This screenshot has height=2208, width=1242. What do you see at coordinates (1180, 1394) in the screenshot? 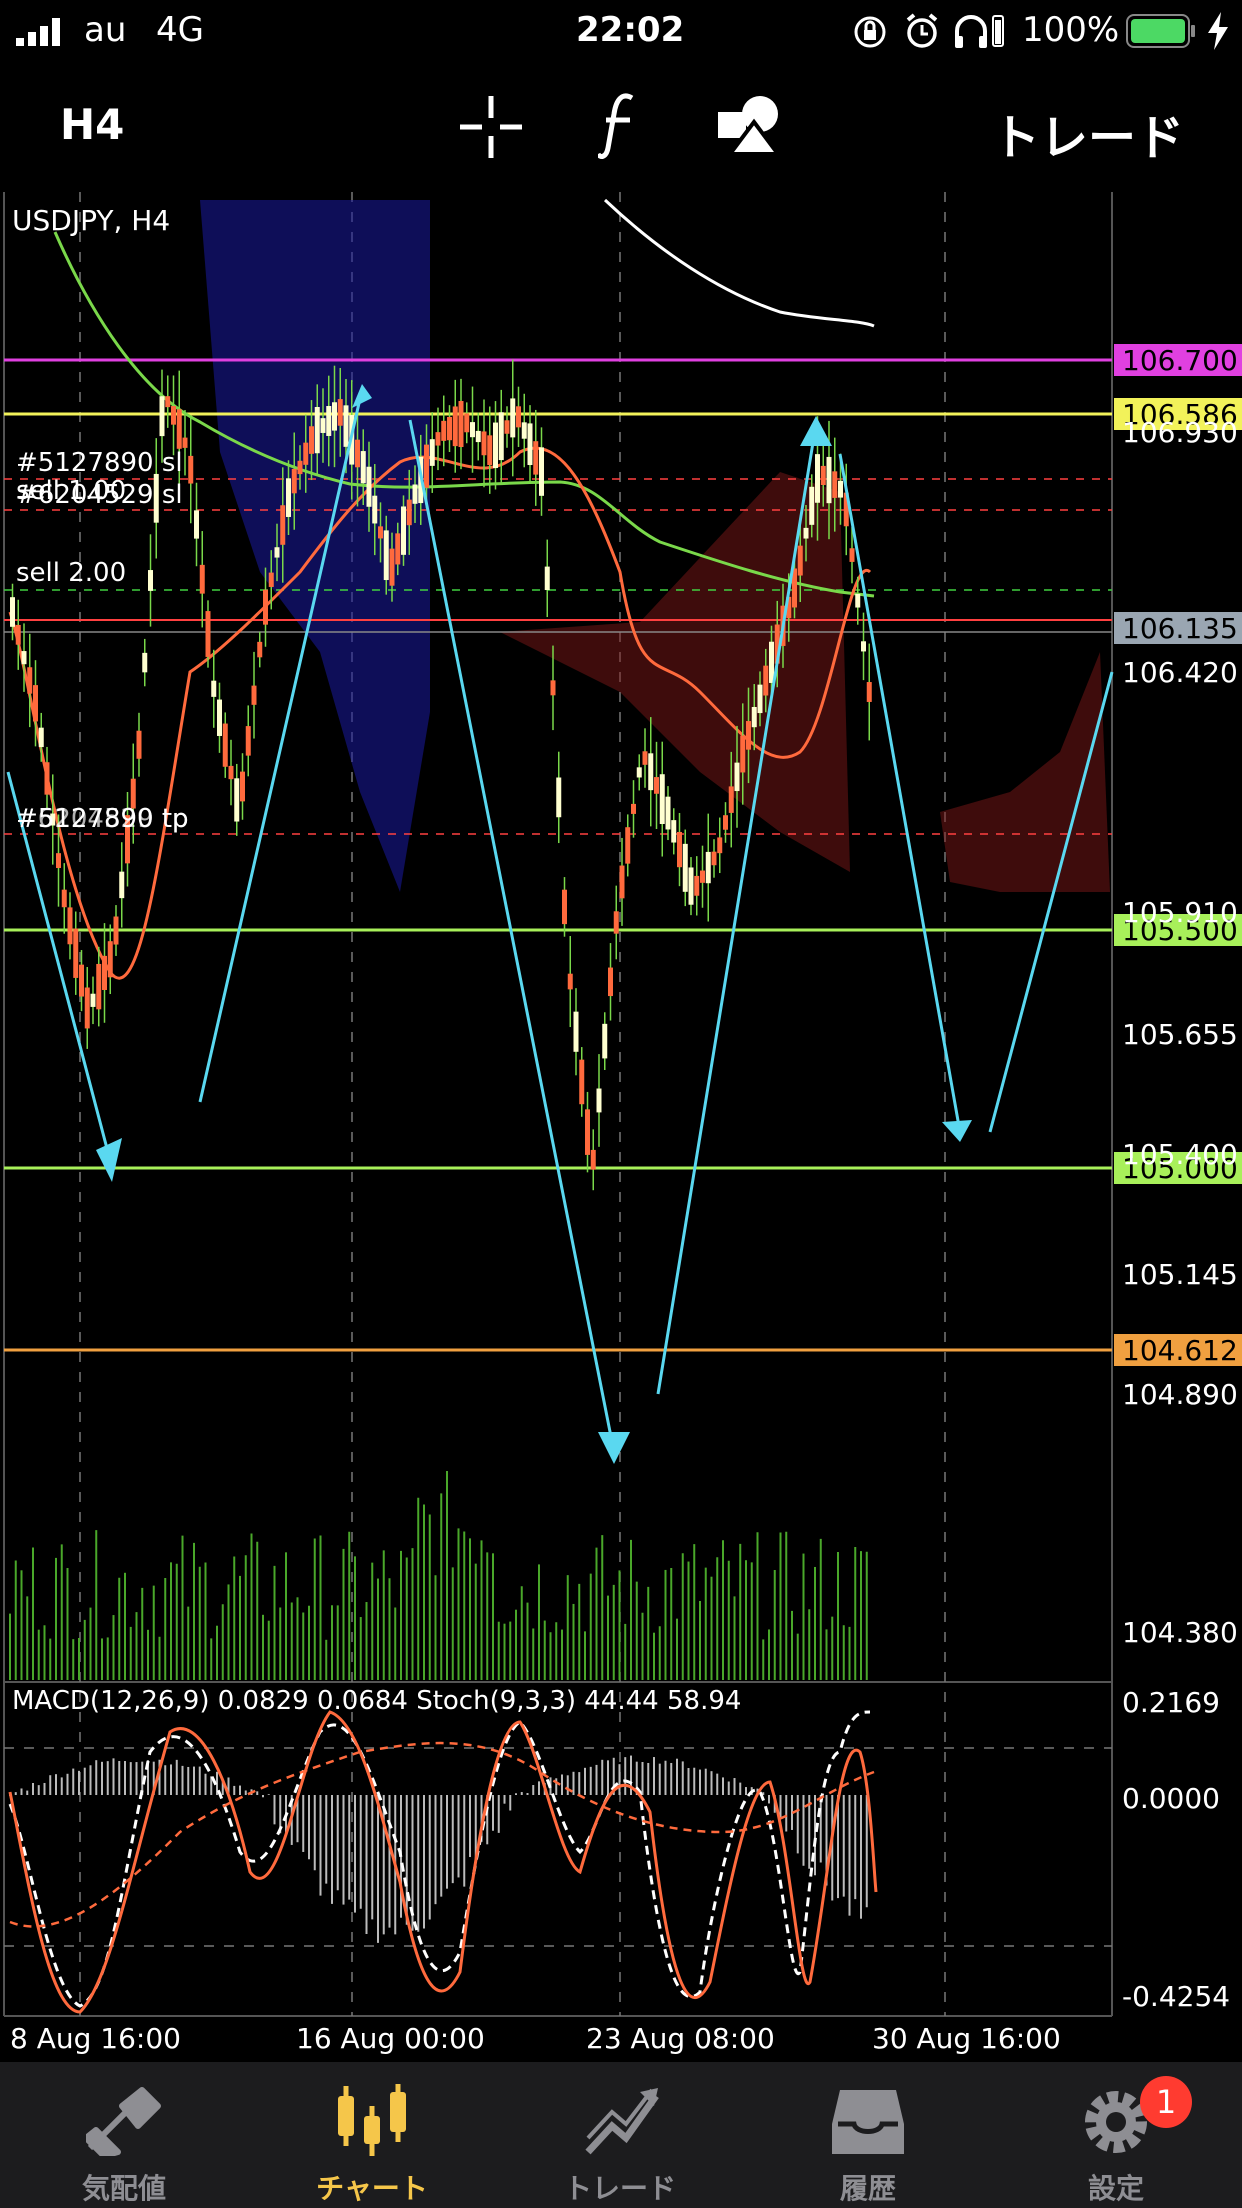
I see `price-tick: 104.890` at bounding box center [1180, 1394].